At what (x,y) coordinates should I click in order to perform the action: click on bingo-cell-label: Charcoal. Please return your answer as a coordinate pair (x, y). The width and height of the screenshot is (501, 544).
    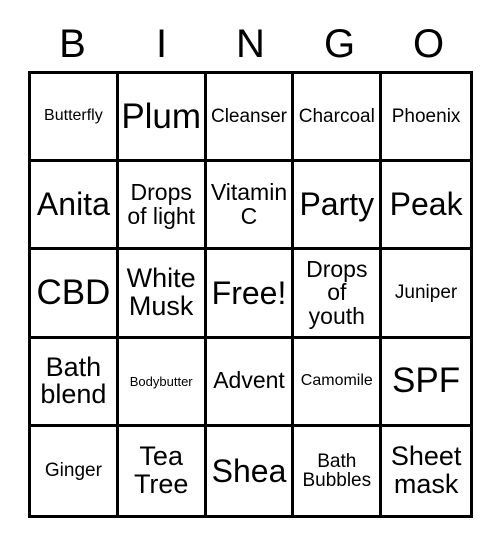
    Looking at the image, I should click on (336, 116).